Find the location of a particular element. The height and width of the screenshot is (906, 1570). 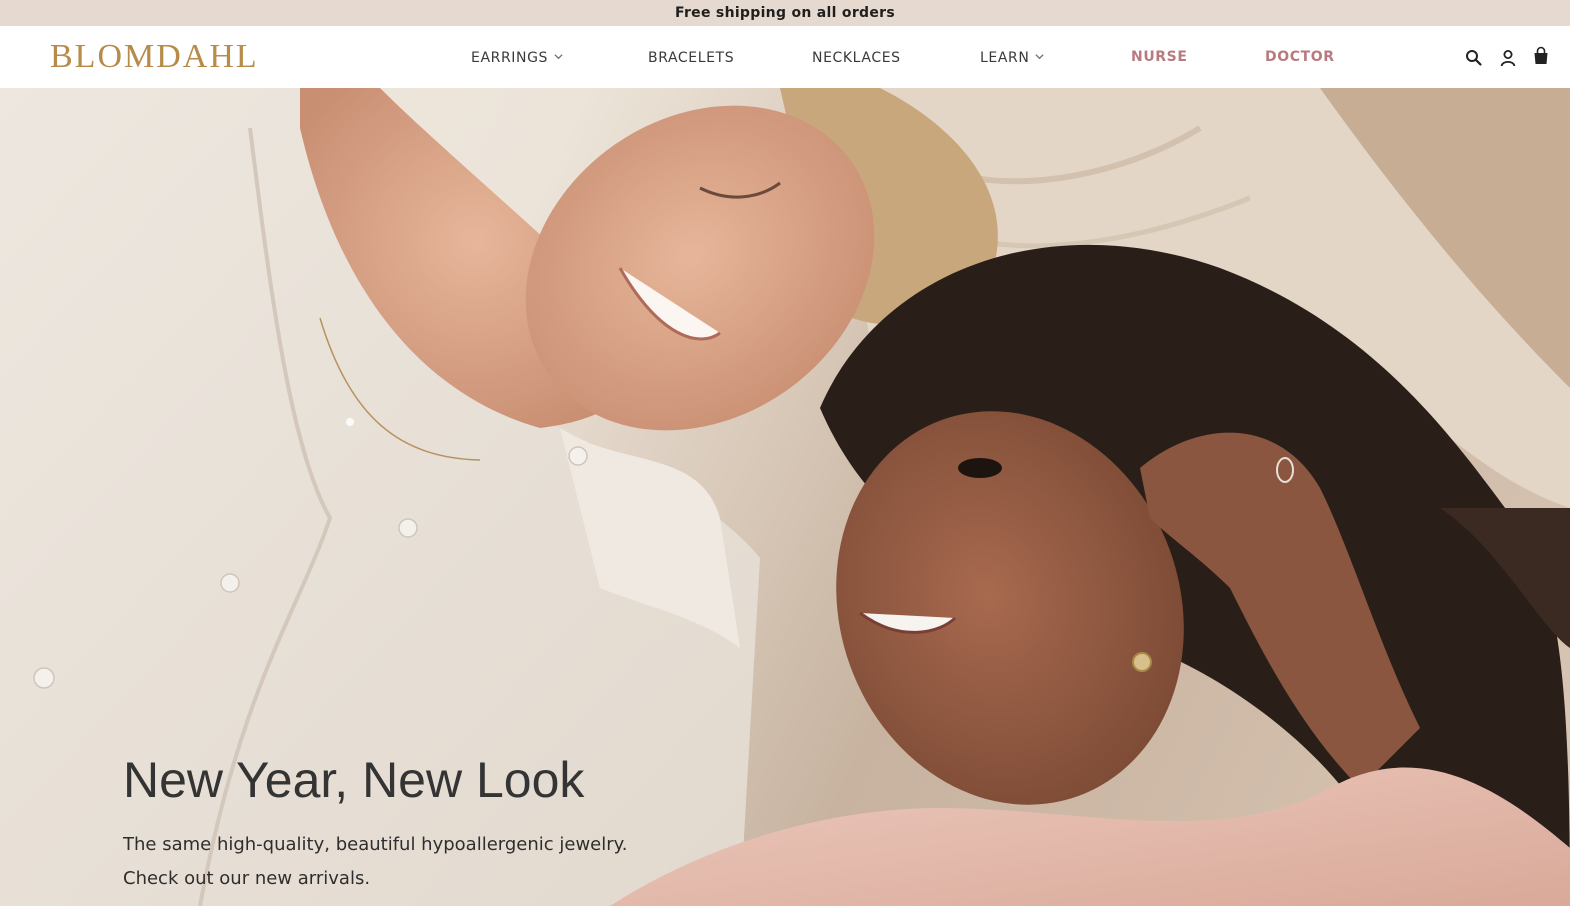

nav-earrings: EARRINGS is located at coordinates (517, 58).